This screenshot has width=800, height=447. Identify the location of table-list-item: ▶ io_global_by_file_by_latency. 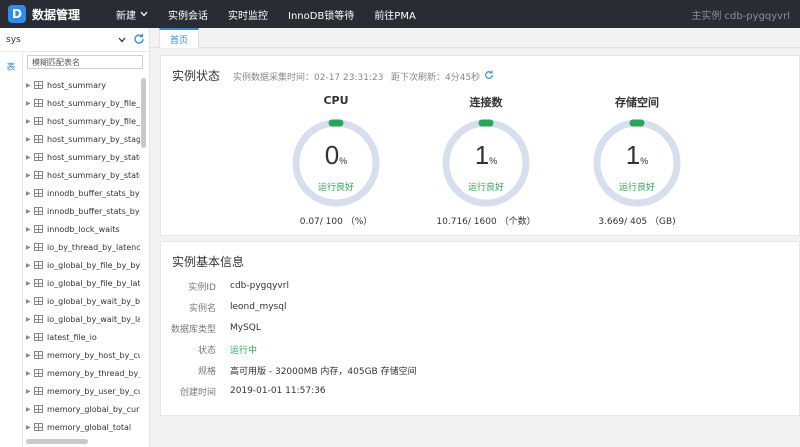
(82, 283).